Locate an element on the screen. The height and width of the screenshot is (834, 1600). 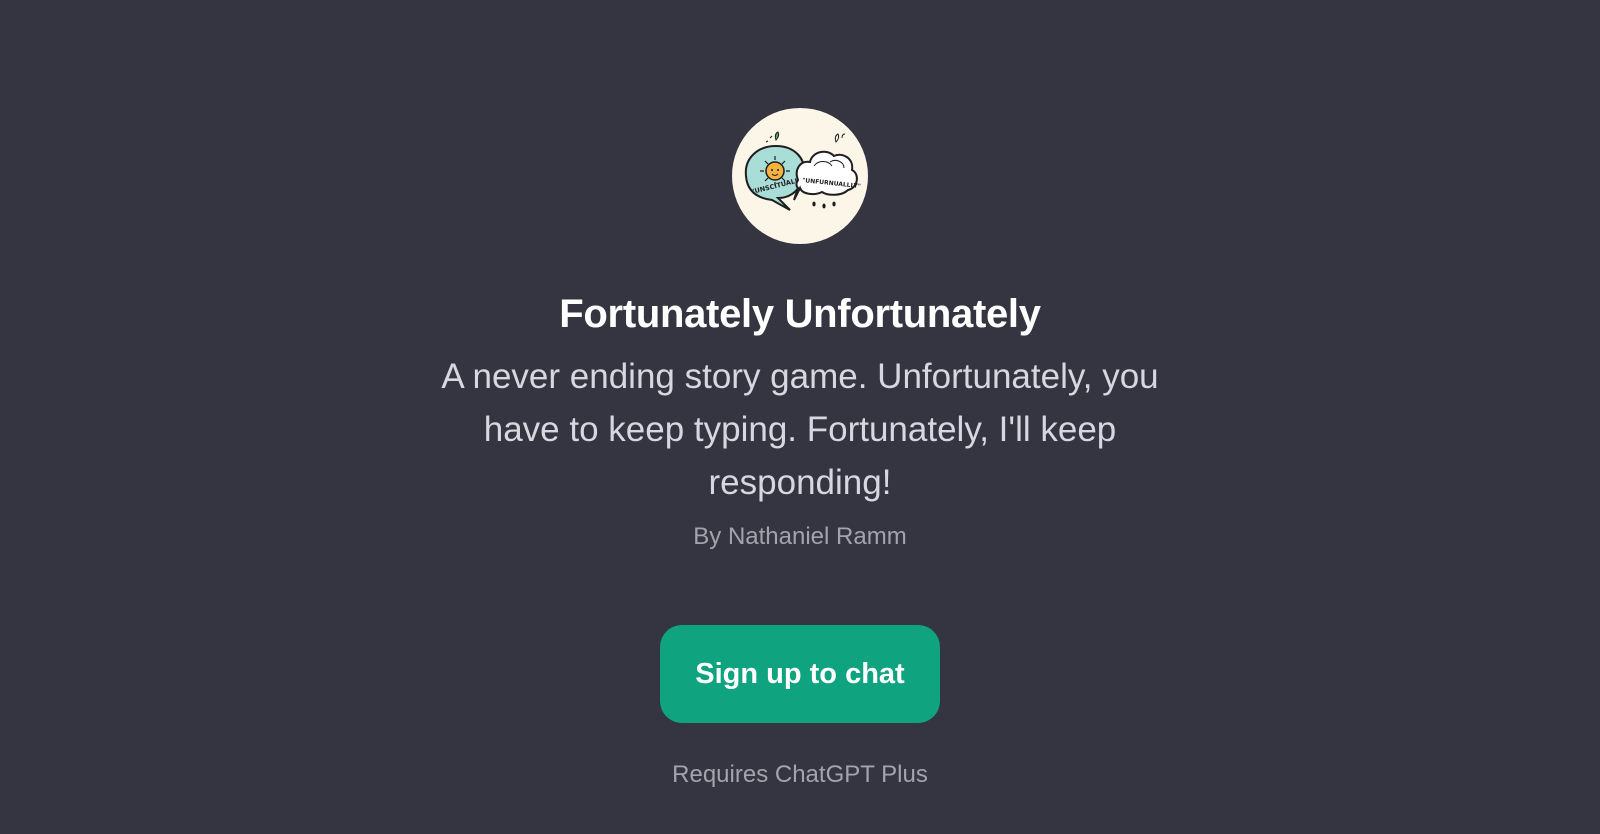
speech-bubbles-sun-cloud-icon: "UNSCITUALLY" "UNFURNUALLLY" is located at coordinates (802, 171).